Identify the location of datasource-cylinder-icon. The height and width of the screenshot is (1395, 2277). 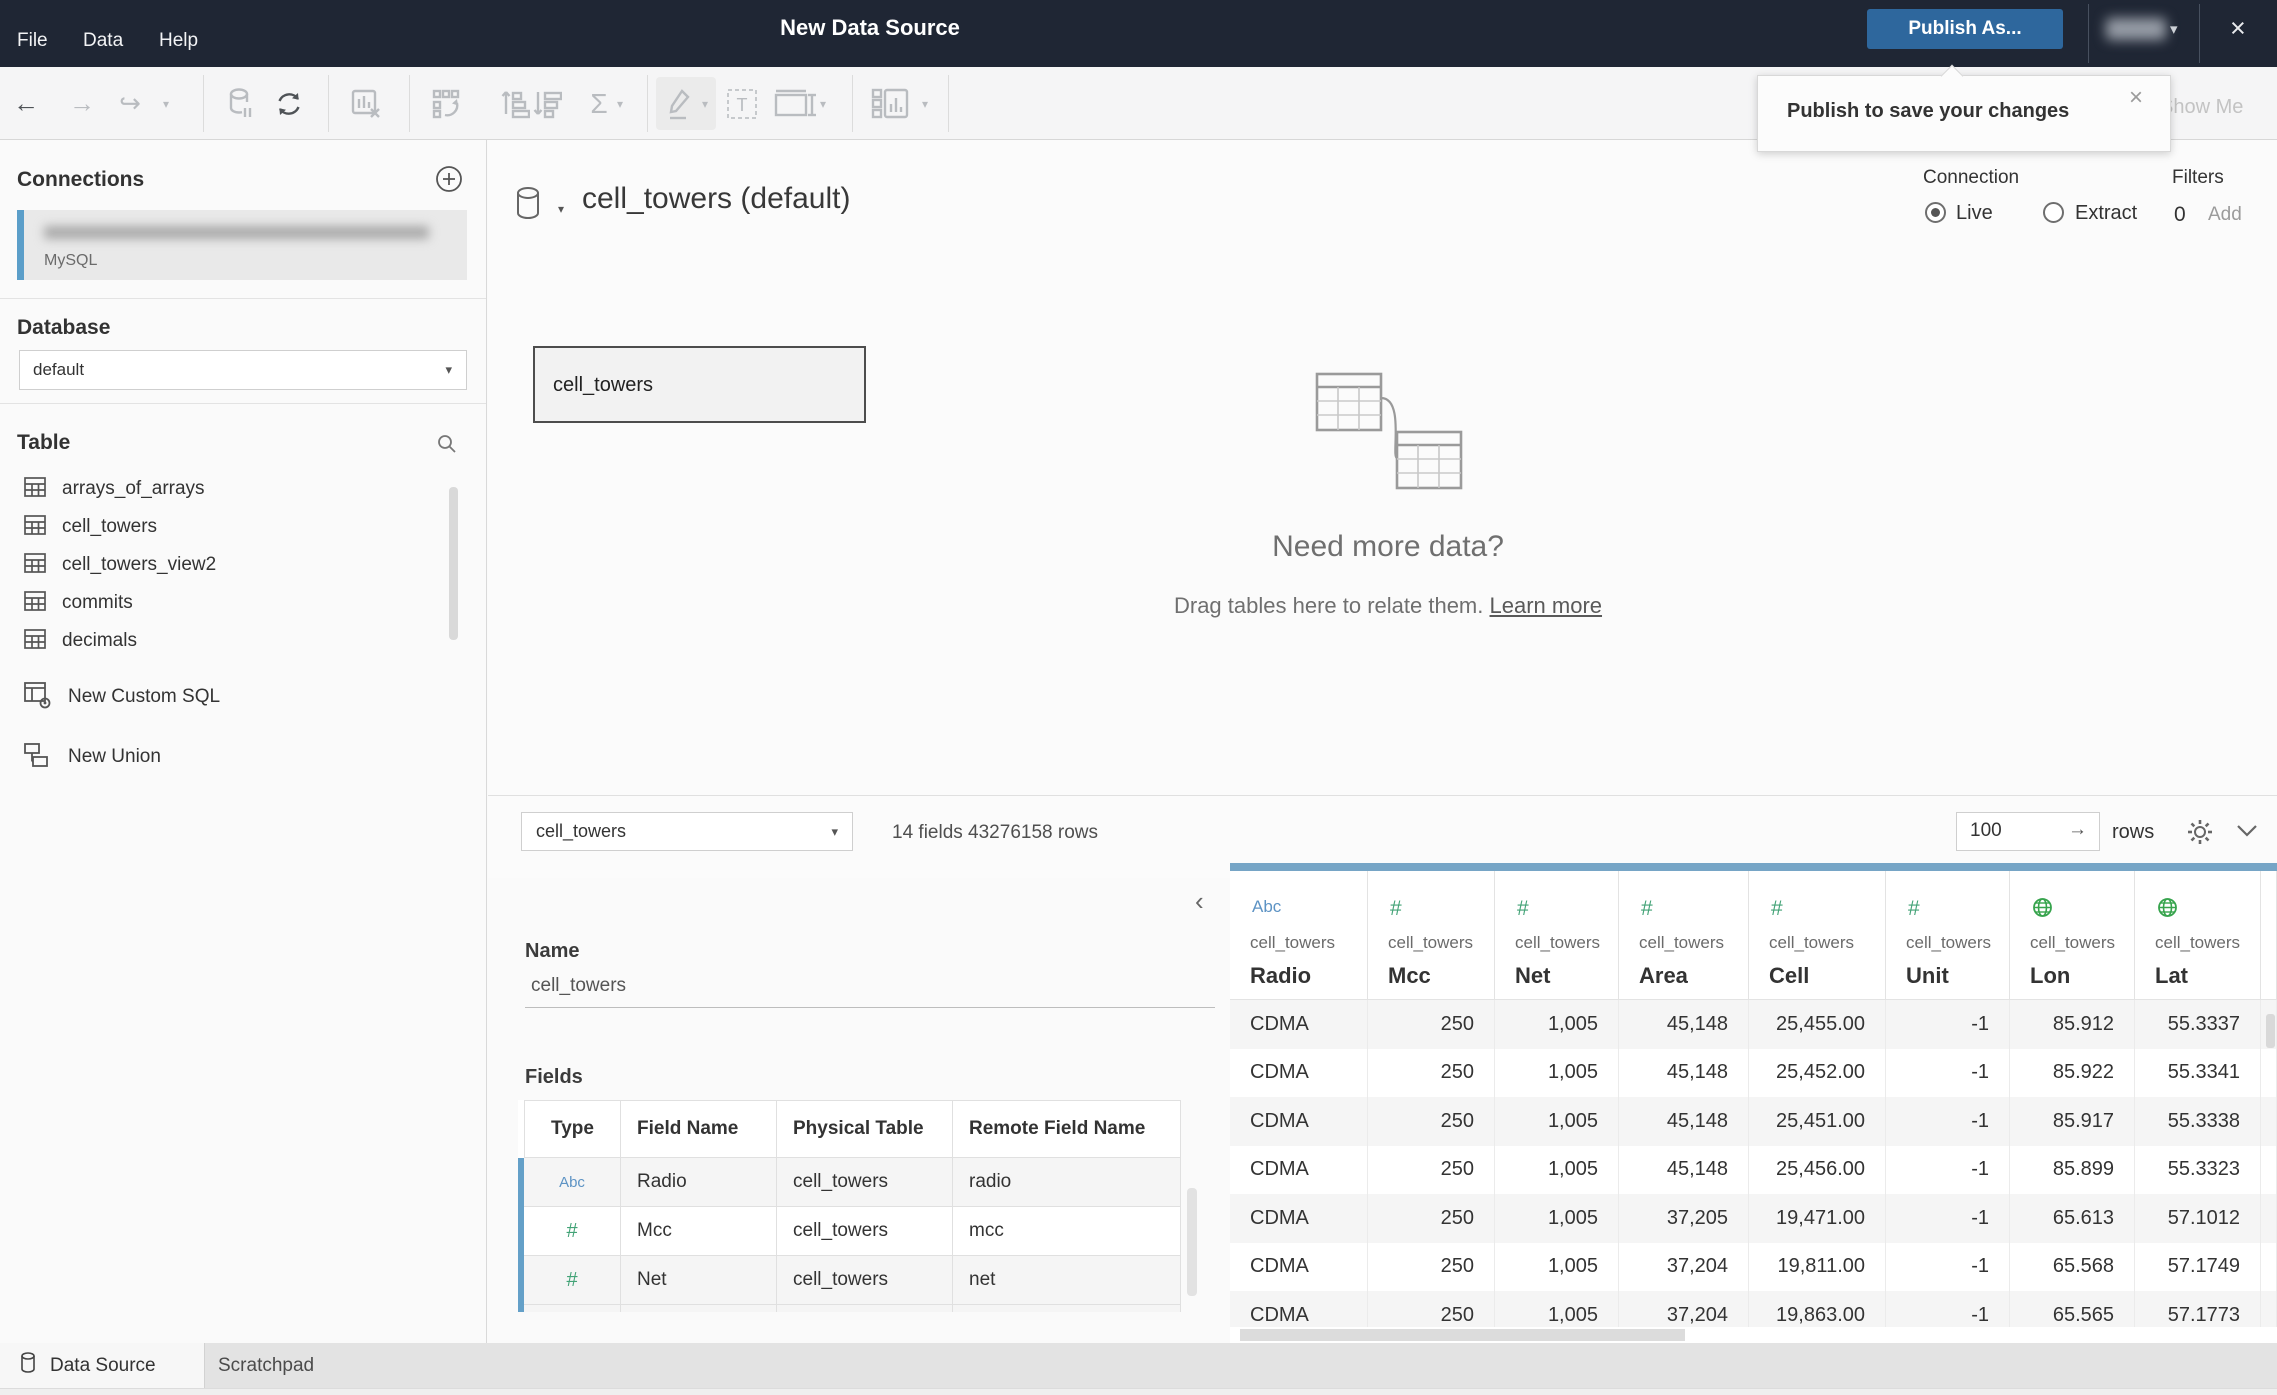
(529, 206).